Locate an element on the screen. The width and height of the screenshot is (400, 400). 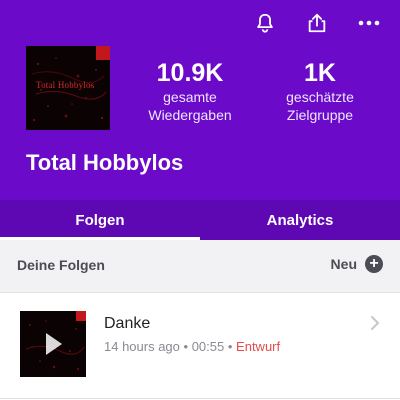
episode-status: Entwurf is located at coordinates (258, 346).